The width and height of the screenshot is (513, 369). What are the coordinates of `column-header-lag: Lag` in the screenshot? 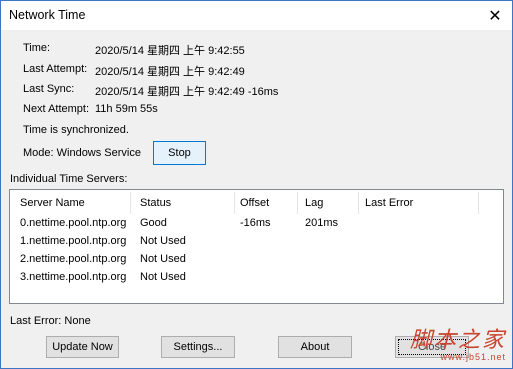 It's located at (314, 203).